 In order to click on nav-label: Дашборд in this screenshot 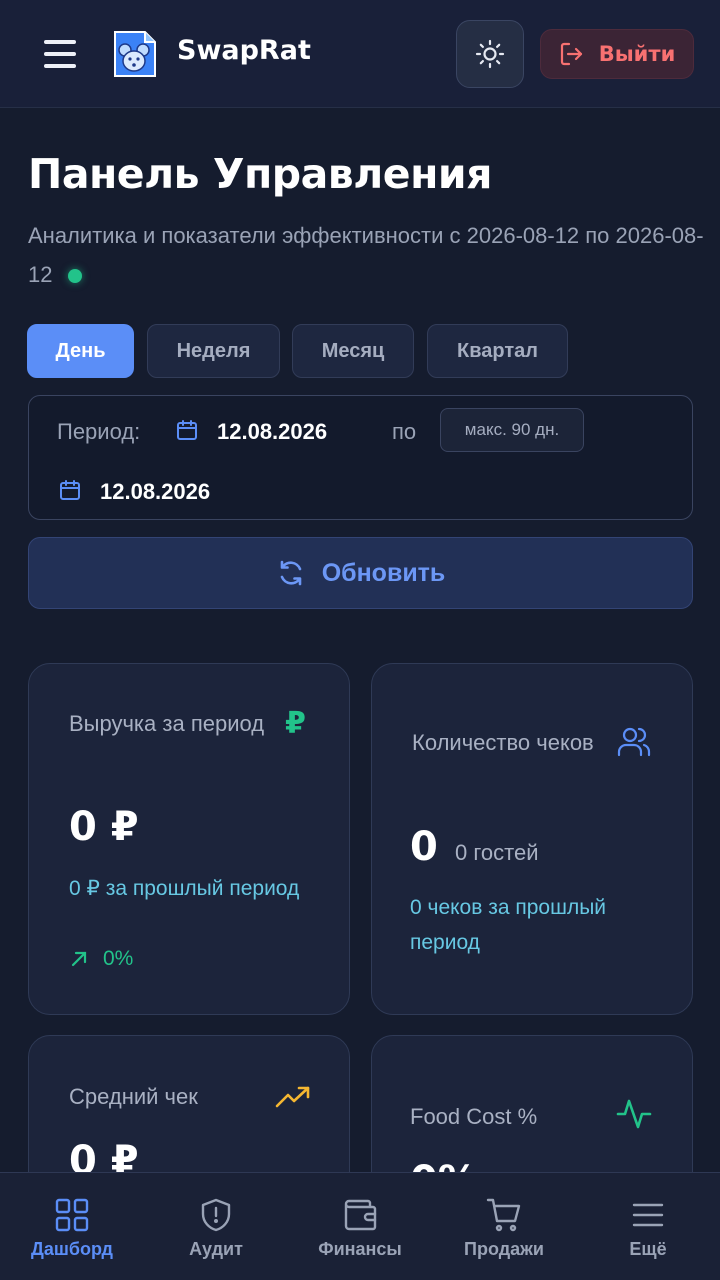, I will do `click(72, 1249)`.